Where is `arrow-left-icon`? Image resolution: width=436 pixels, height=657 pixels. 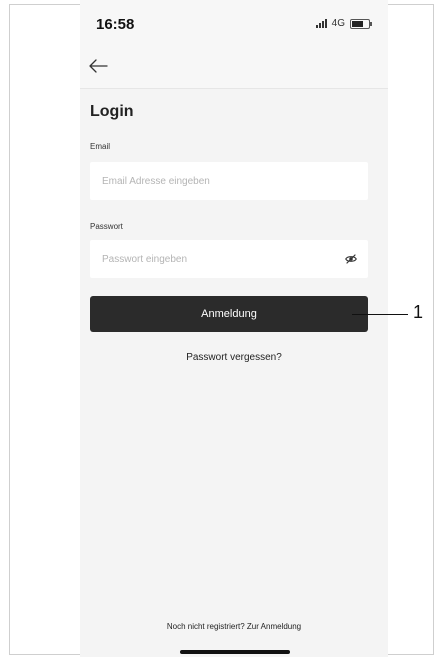
arrow-left-icon is located at coordinates (98, 66).